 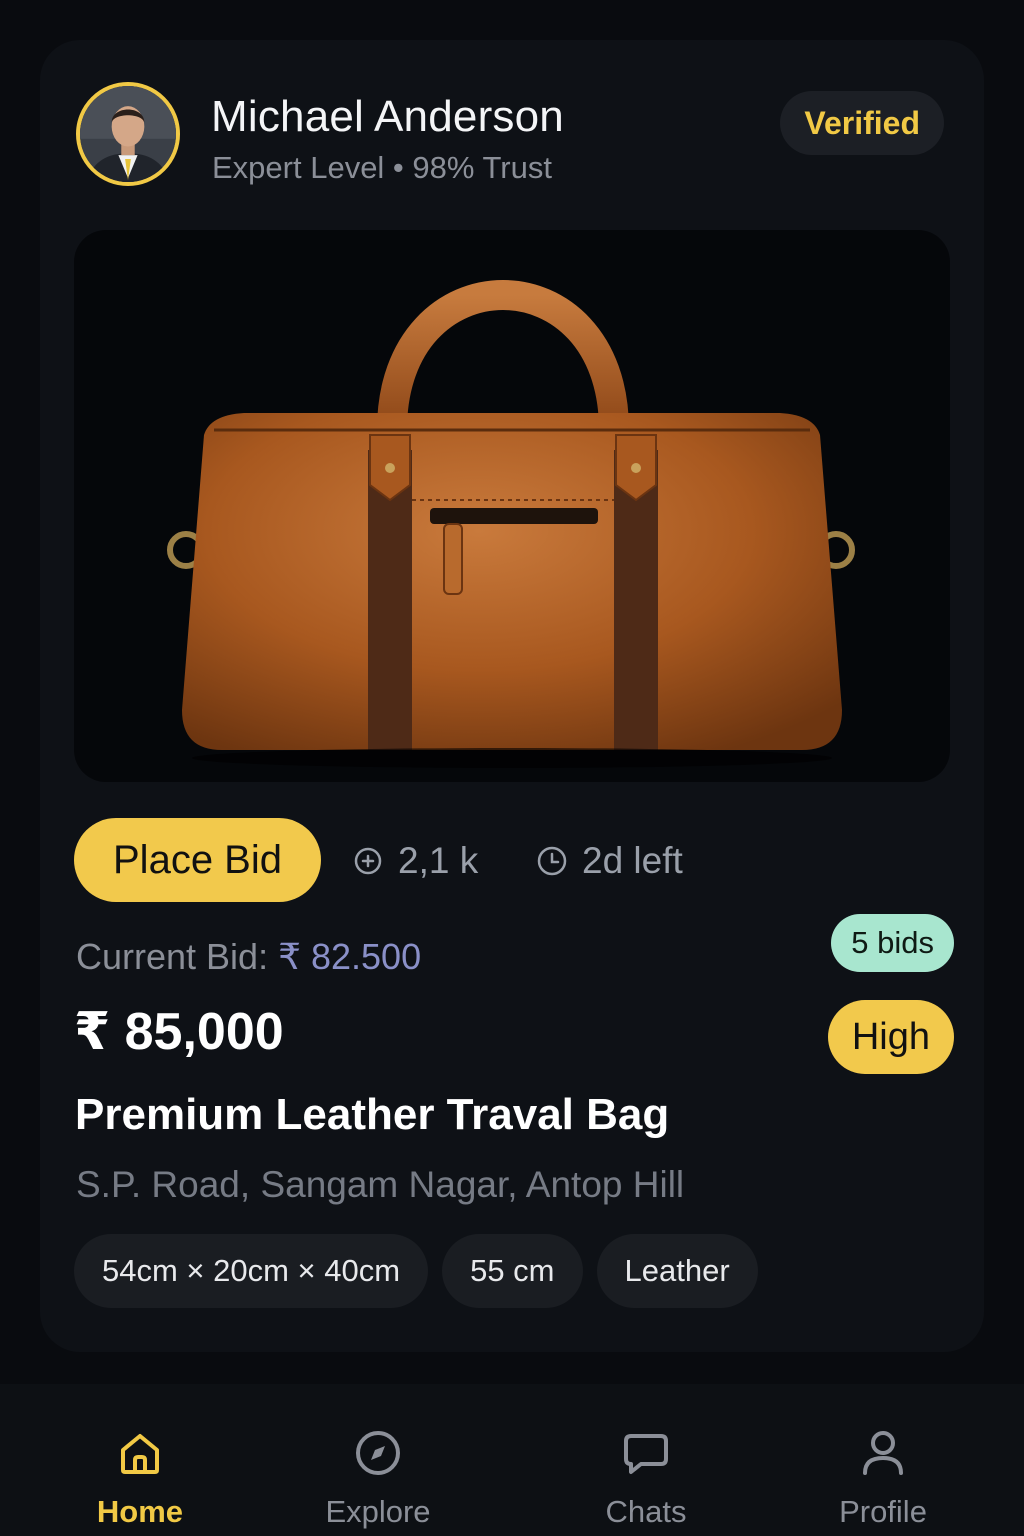 I want to click on bids-count-badge: 5 bids, so click(x=892, y=943).